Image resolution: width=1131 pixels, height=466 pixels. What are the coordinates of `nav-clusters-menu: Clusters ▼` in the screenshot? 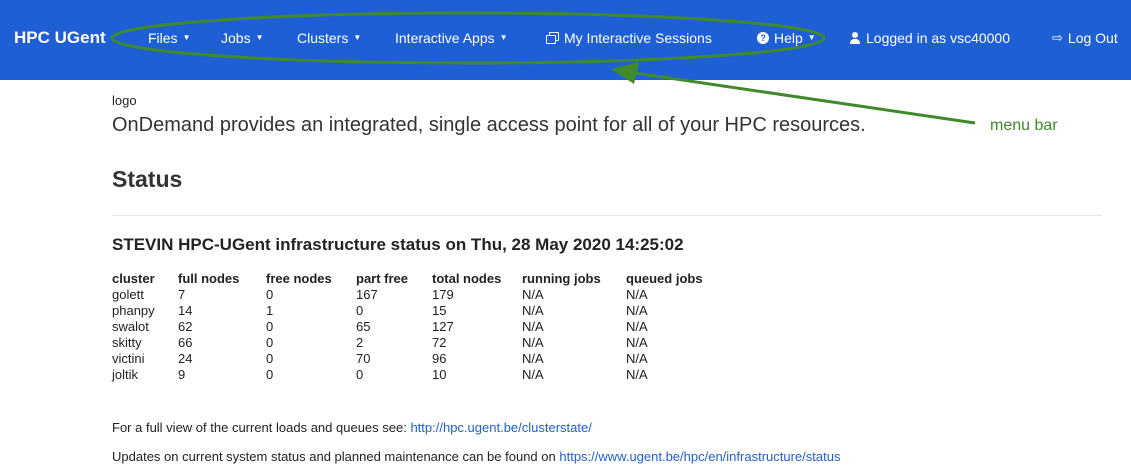 It's located at (329, 38).